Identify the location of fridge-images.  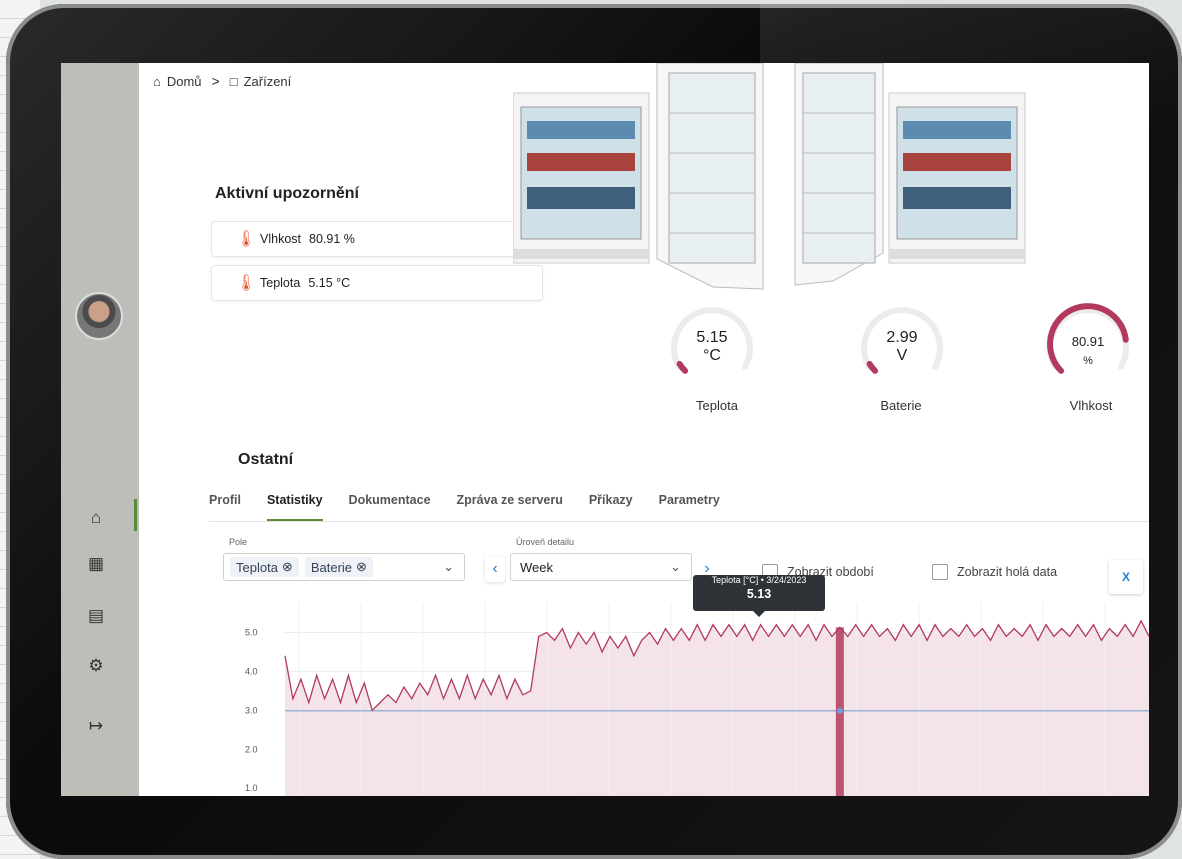
(769, 176).